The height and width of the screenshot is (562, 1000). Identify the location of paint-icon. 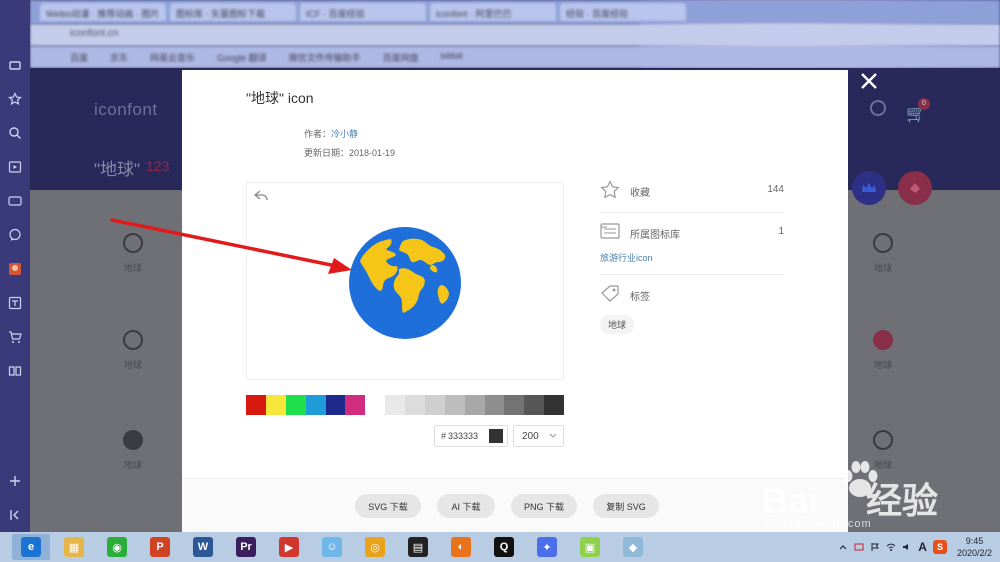
(915, 188).